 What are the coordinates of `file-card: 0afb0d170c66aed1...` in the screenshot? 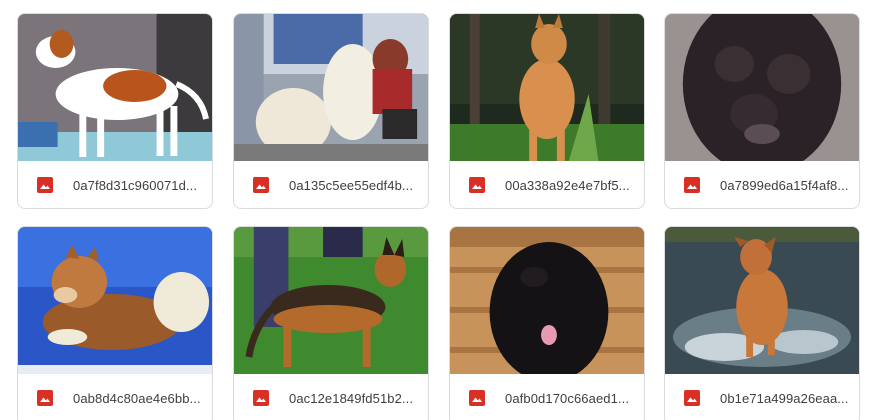 It's located at (547, 323).